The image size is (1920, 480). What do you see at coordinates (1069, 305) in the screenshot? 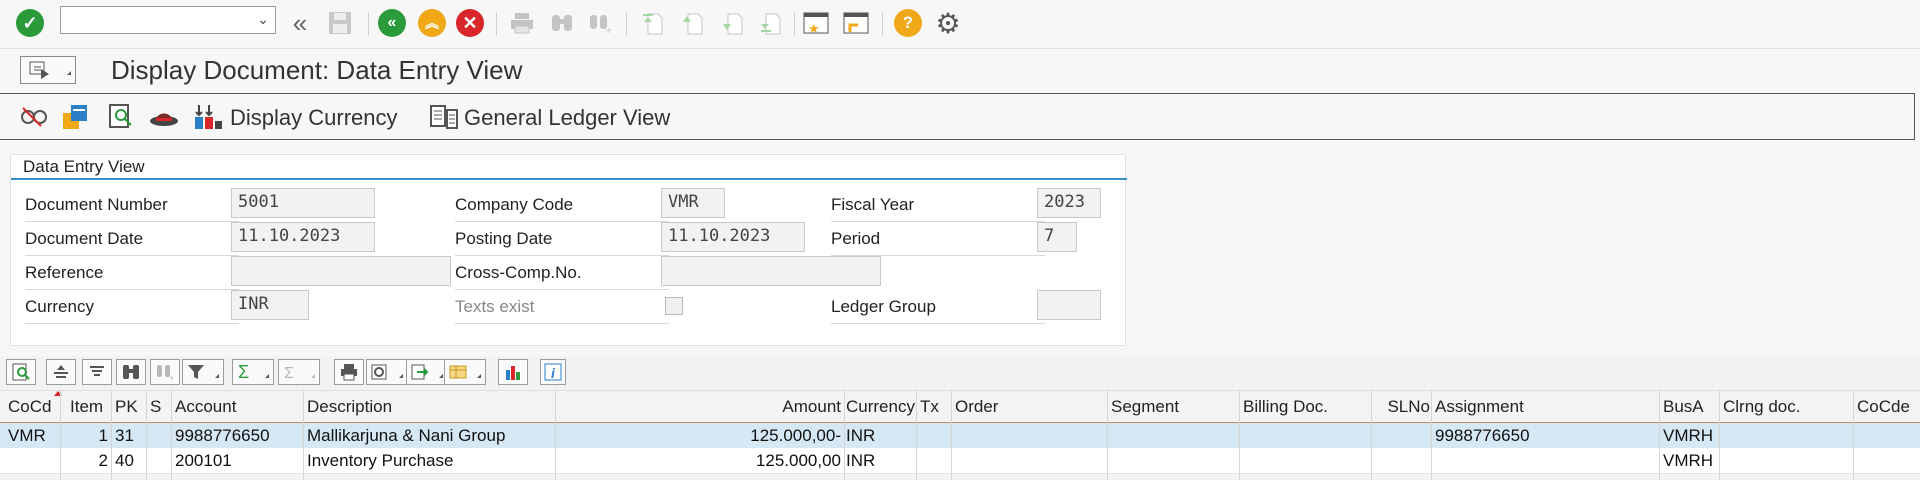
I see `ledger-group-field` at bounding box center [1069, 305].